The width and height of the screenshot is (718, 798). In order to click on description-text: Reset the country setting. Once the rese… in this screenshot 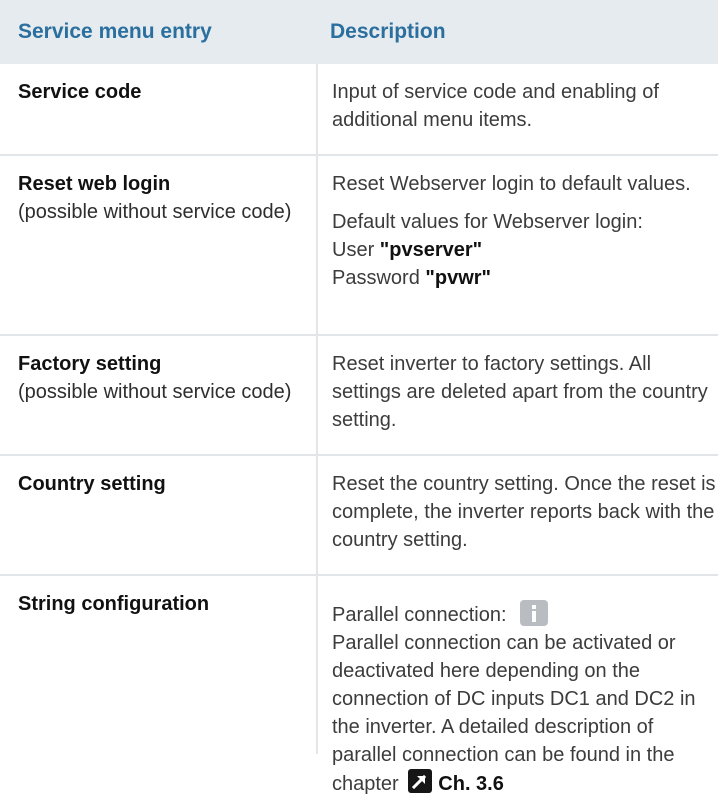, I will do `click(524, 512)`.